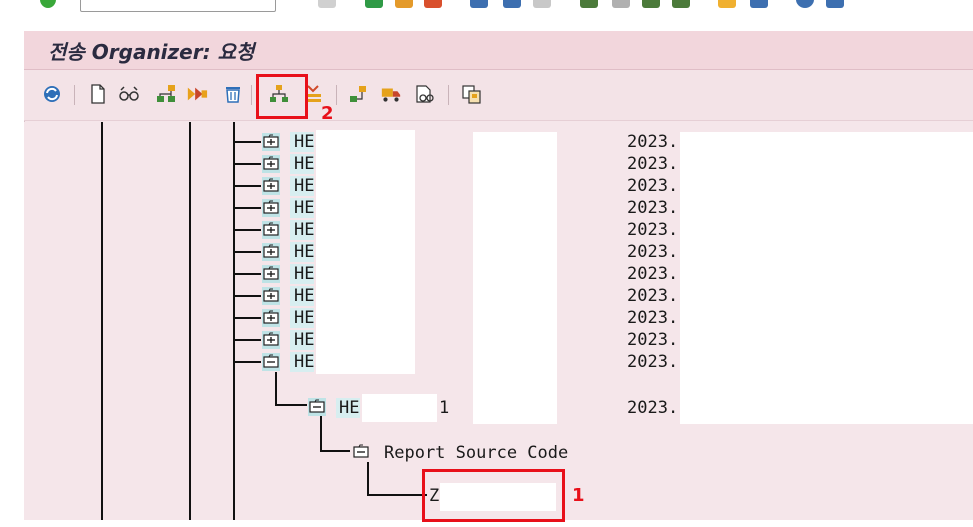  What do you see at coordinates (759, 4) in the screenshot?
I see `shortcut-icon` at bounding box center [759, 4].